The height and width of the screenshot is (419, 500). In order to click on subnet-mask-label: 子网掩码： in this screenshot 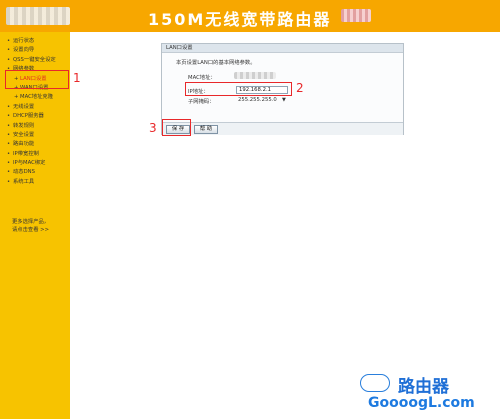, I will do `click(201, 102)`.